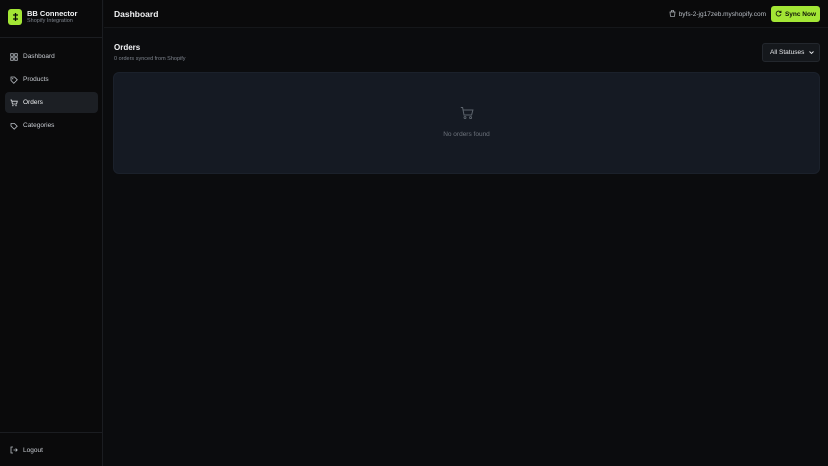 This screenshot has width=828, height=466. I want to click on status-filter-value: All Statuses, so click(787, 52).